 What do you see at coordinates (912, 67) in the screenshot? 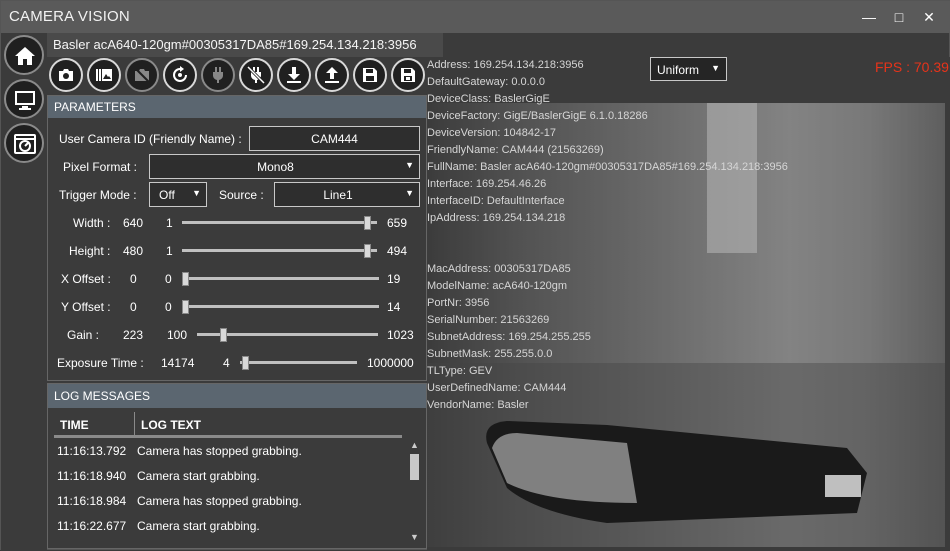
I see `fps-readout: FPS : 70.39` at bounding box center [912, 67].